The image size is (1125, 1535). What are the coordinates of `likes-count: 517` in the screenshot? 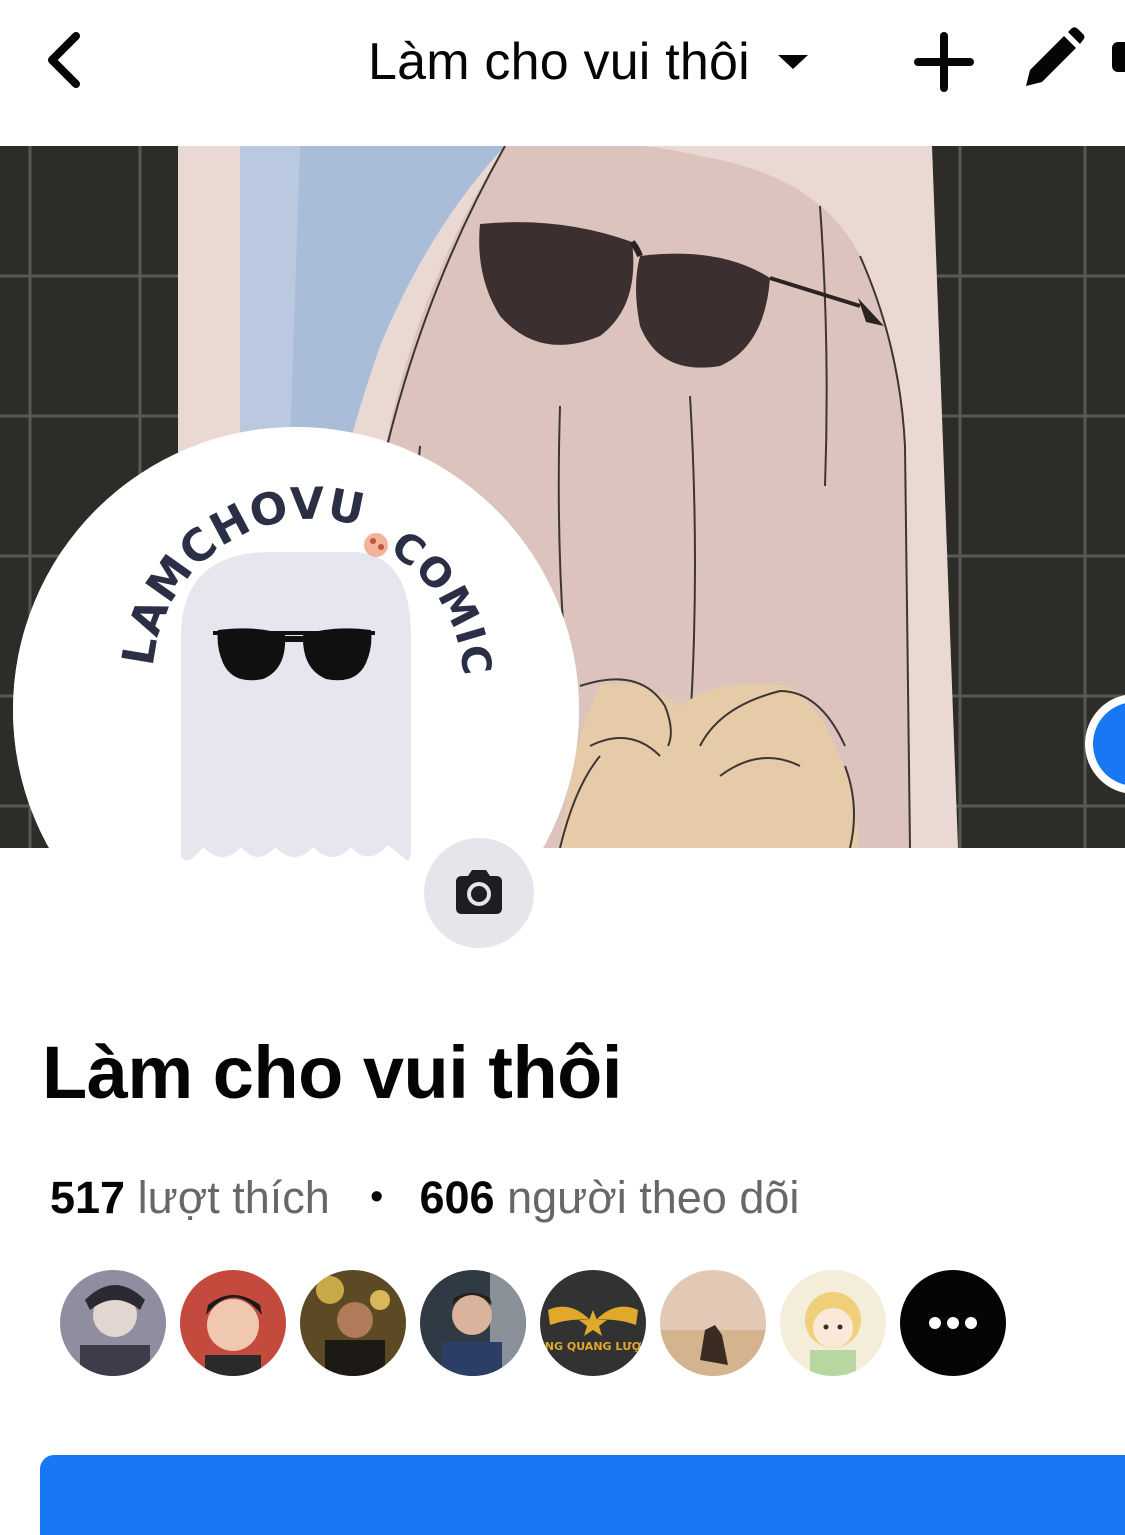 It's located at (88, 1197).